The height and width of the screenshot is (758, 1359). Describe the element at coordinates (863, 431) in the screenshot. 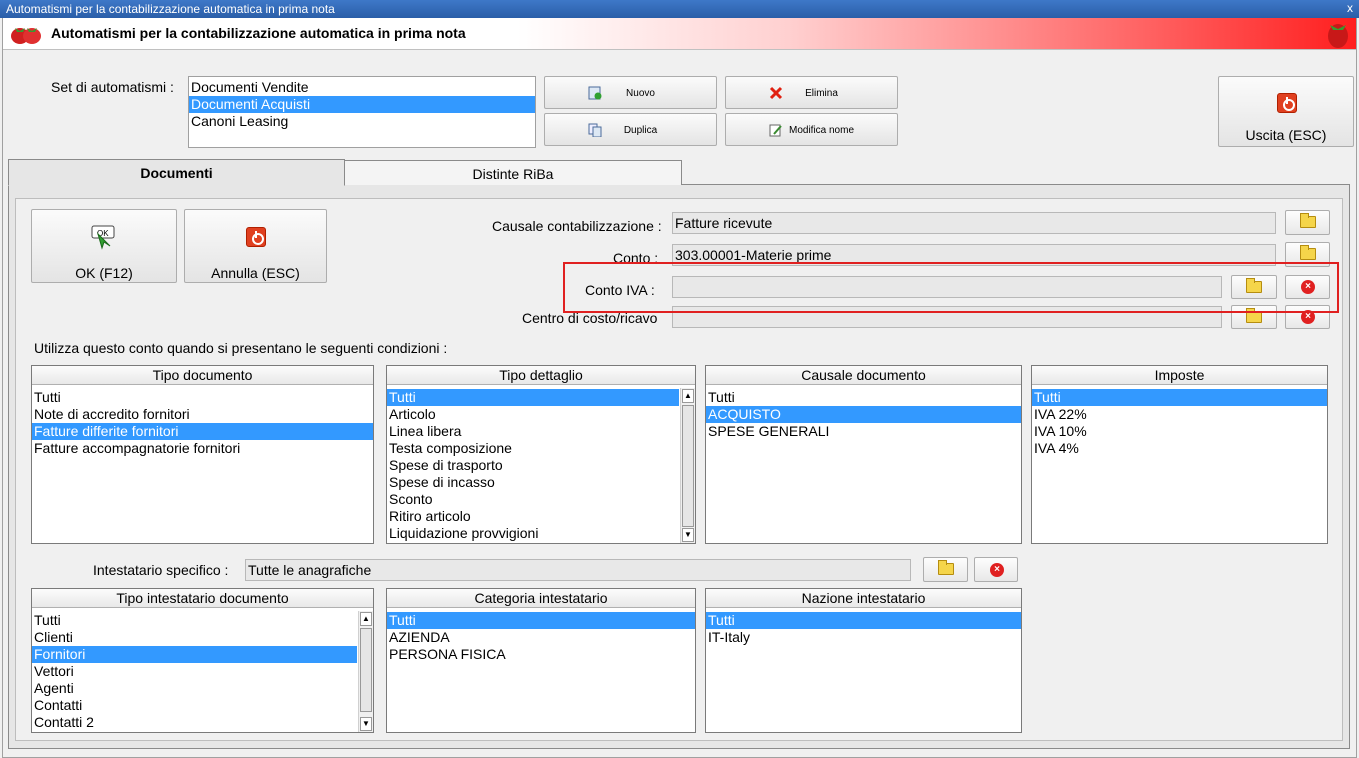

I see `list-item: SPESE GENERALI` at that location.